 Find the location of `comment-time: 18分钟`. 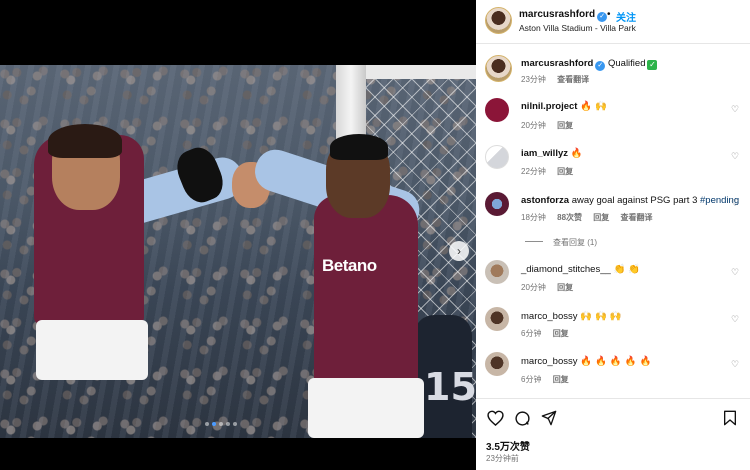

comment-time: 18分钟 is located at coordinates (533, 217).